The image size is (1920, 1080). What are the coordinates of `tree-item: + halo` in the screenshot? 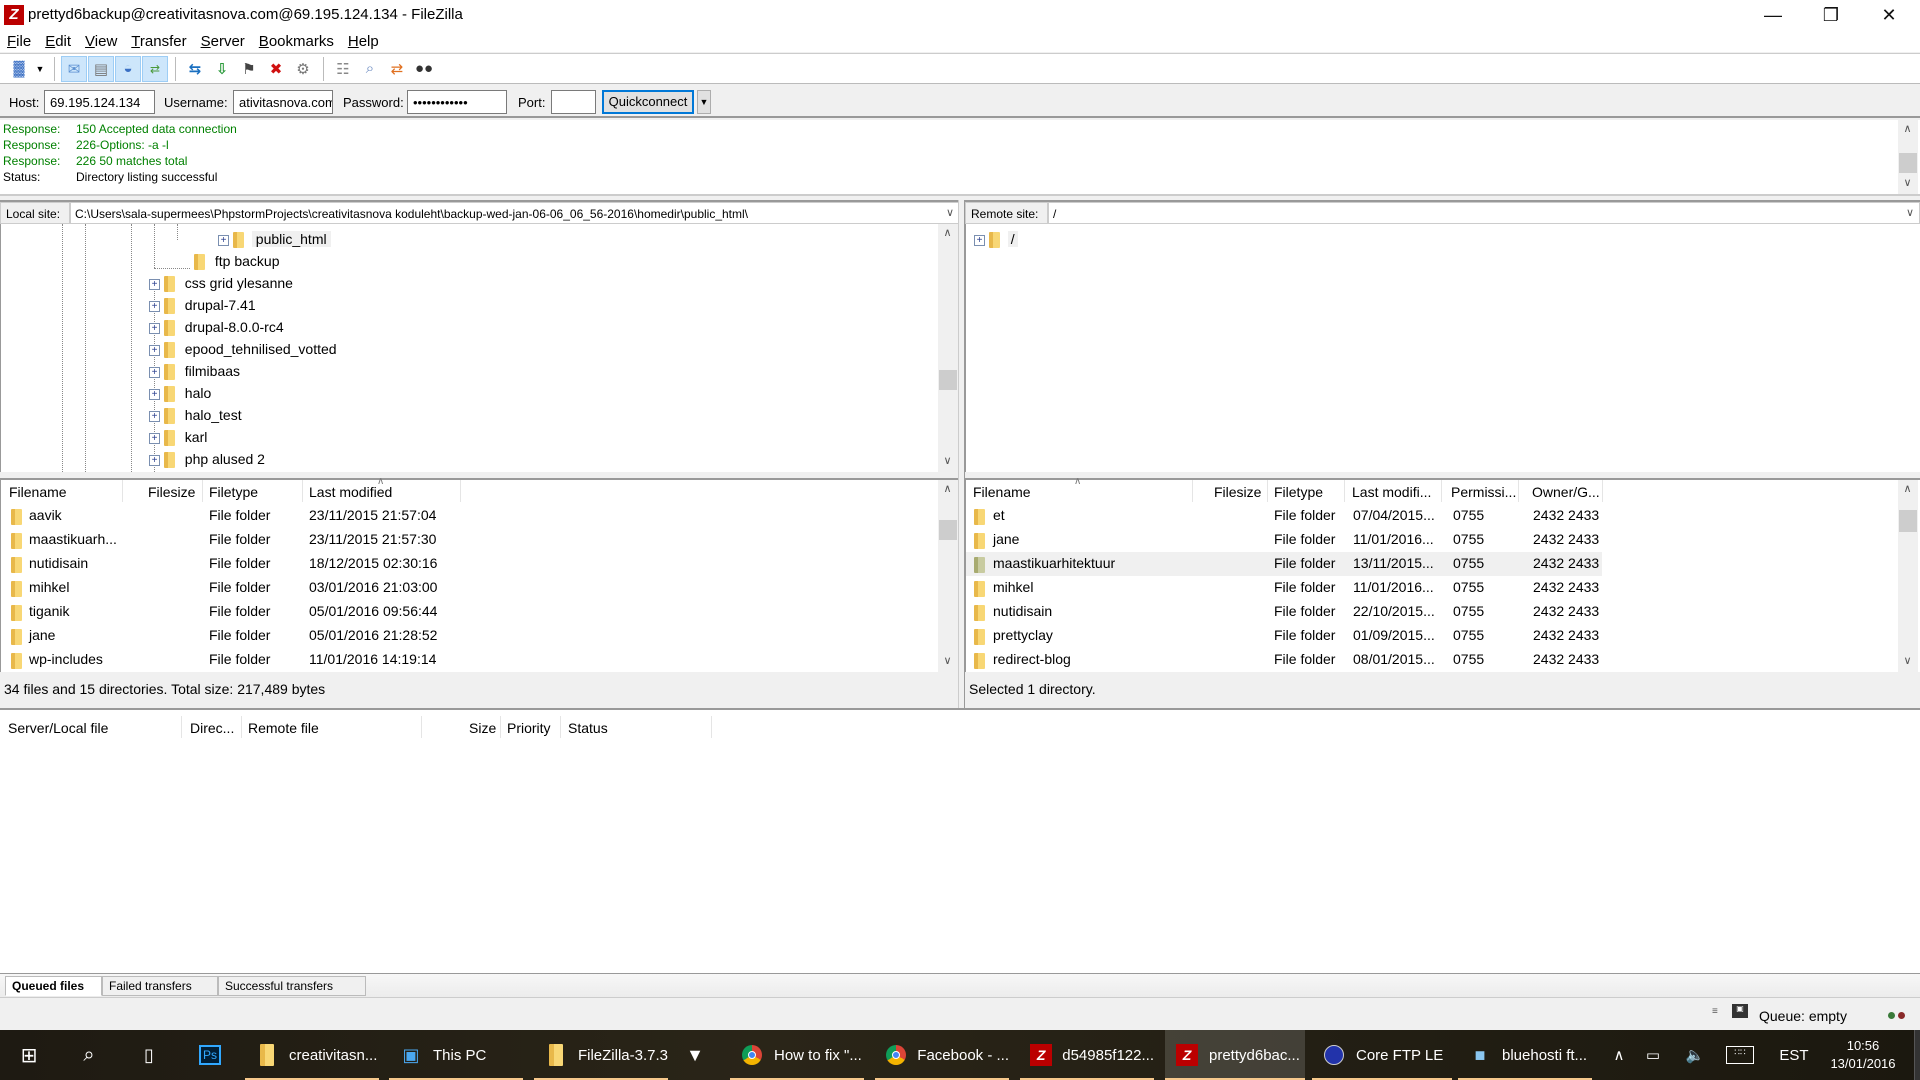 It's located at (180, 393).